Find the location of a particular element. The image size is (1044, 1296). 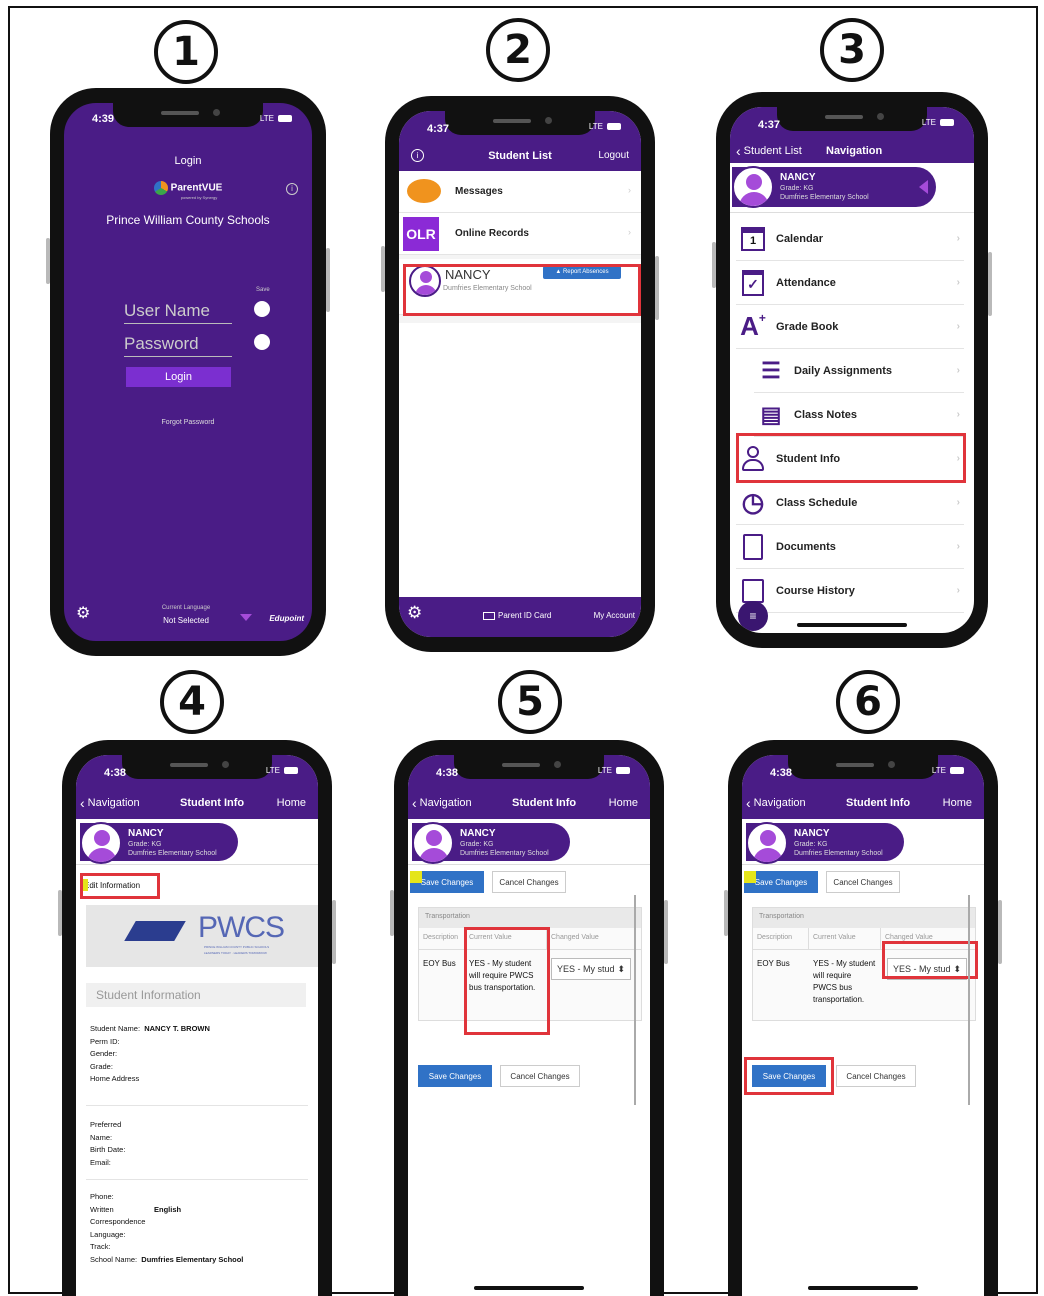

language-value: English is located at coordinates (168, 1209).